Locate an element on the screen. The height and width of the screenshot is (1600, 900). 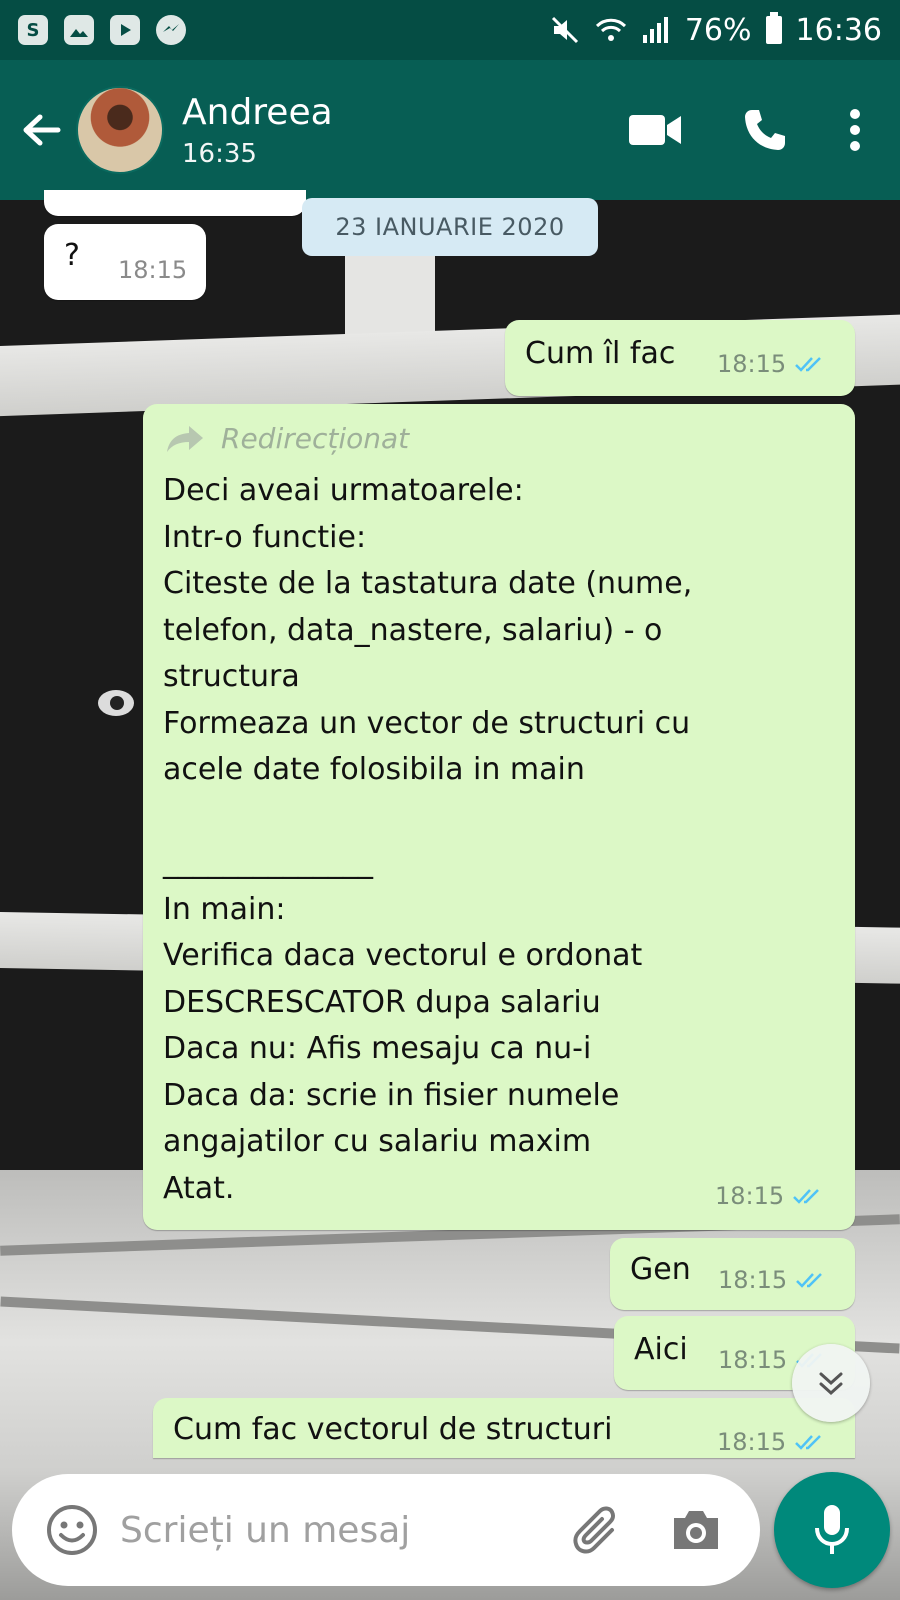
message-line: angajatilor cu salariu maxim is located at coordinates (377, 1141).